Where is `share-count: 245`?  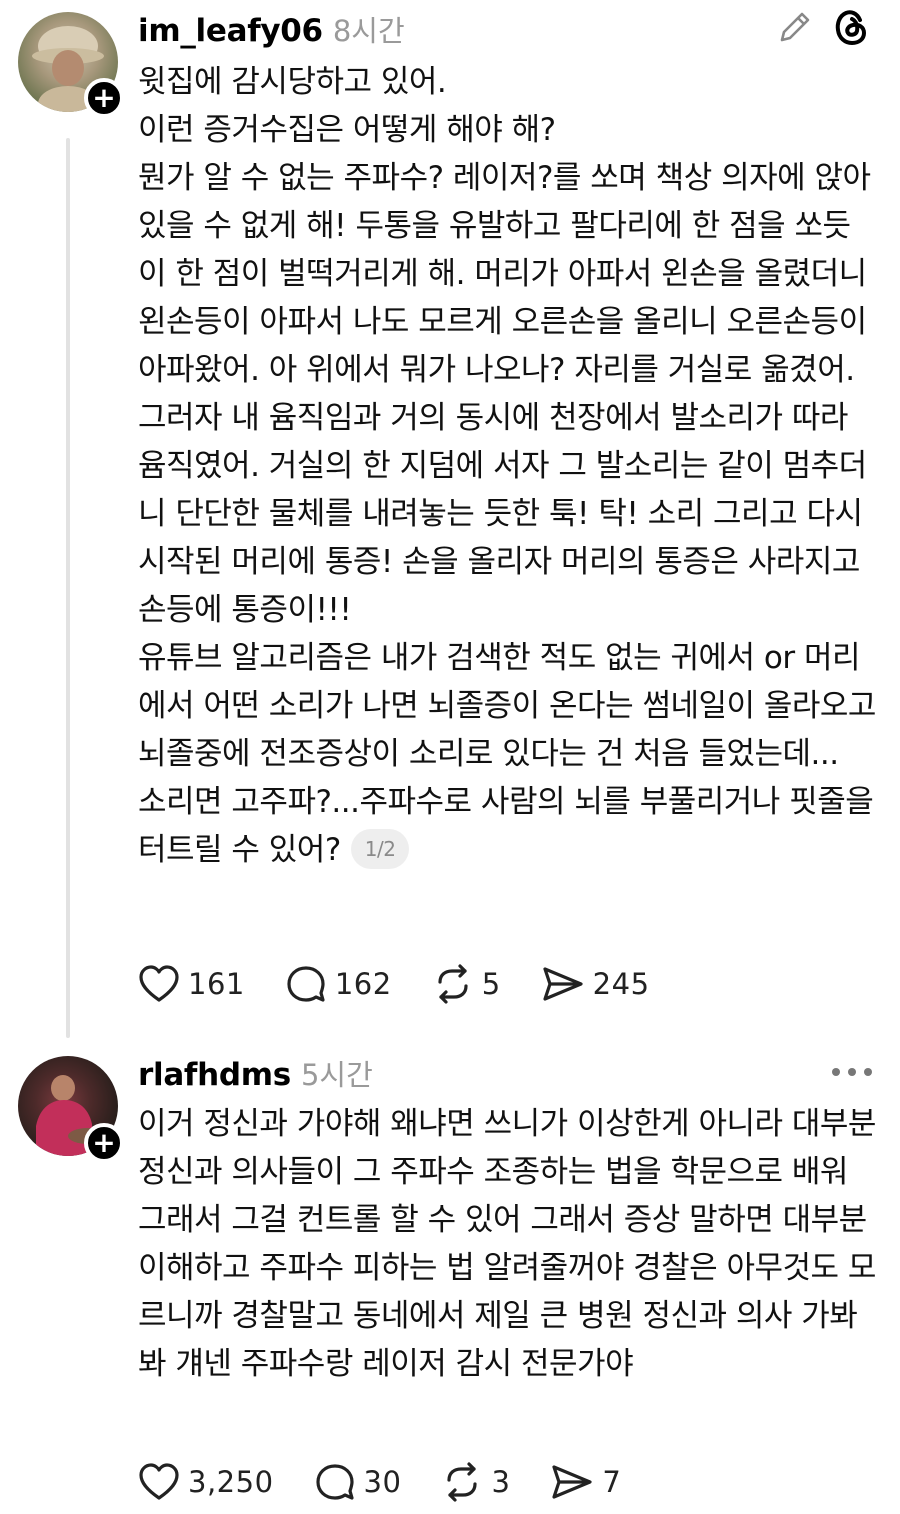 share-count: 245 is located at coordinates (621, 984).